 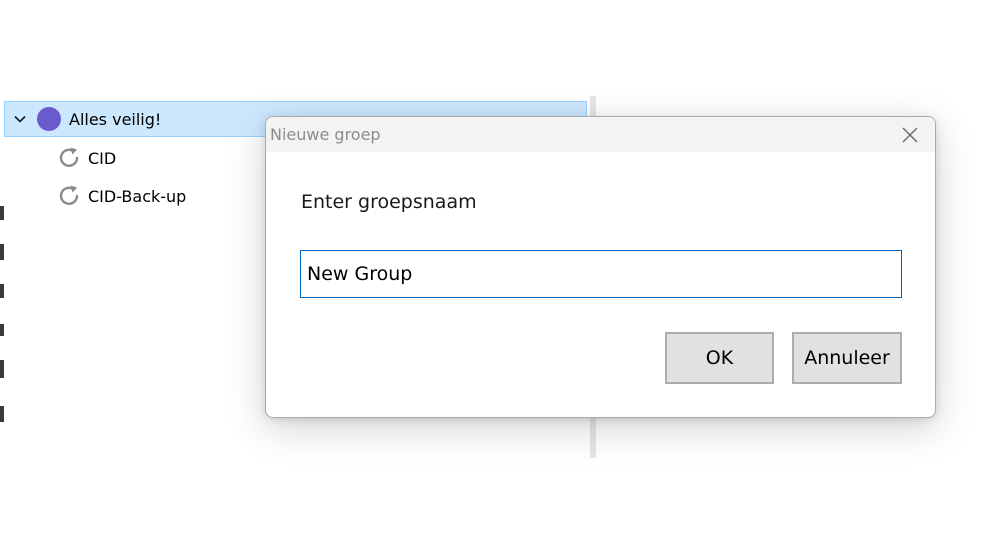 What do you see at coordinates (719, 358) in the screenshot?
I see `ok-button: OK` at bounding box center [719, 358].